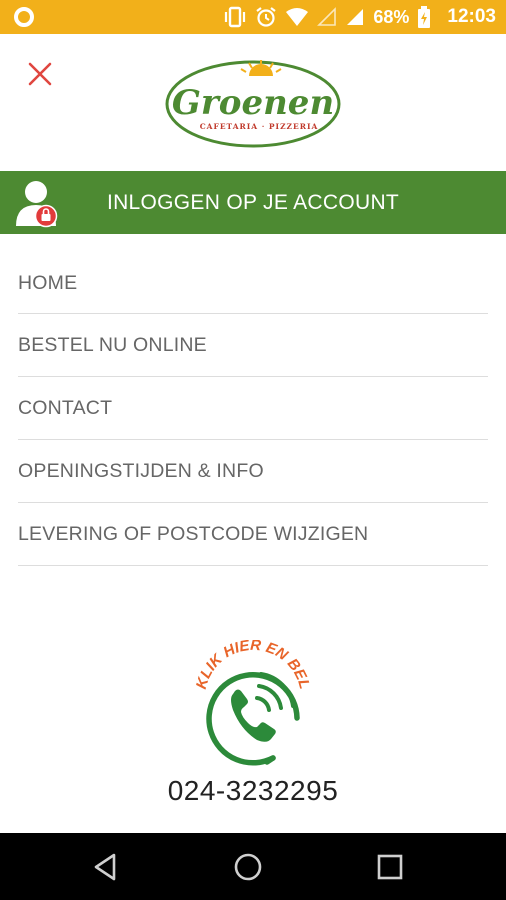 This screenshot has height=900, width=506. Describe the element at coordinates (327, 16) in the screenshot. I see `signal-empty-icon` at that location.